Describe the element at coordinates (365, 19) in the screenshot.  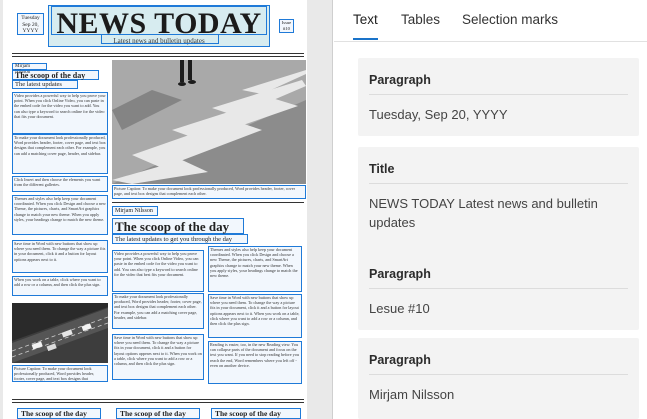
I see `tab-text: Text` at that location.